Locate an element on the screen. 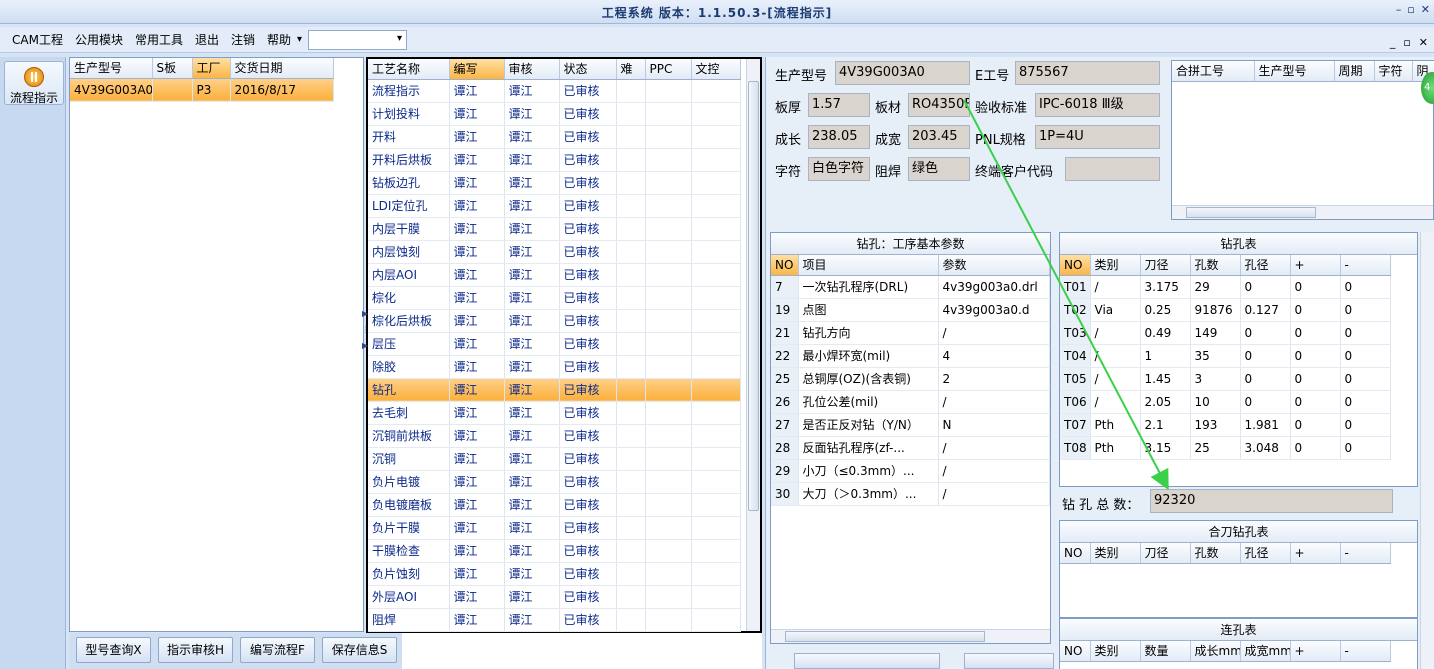  splitter-grip-icon: ▶ ⋮ ▶ is located at coordinates (366, 330).